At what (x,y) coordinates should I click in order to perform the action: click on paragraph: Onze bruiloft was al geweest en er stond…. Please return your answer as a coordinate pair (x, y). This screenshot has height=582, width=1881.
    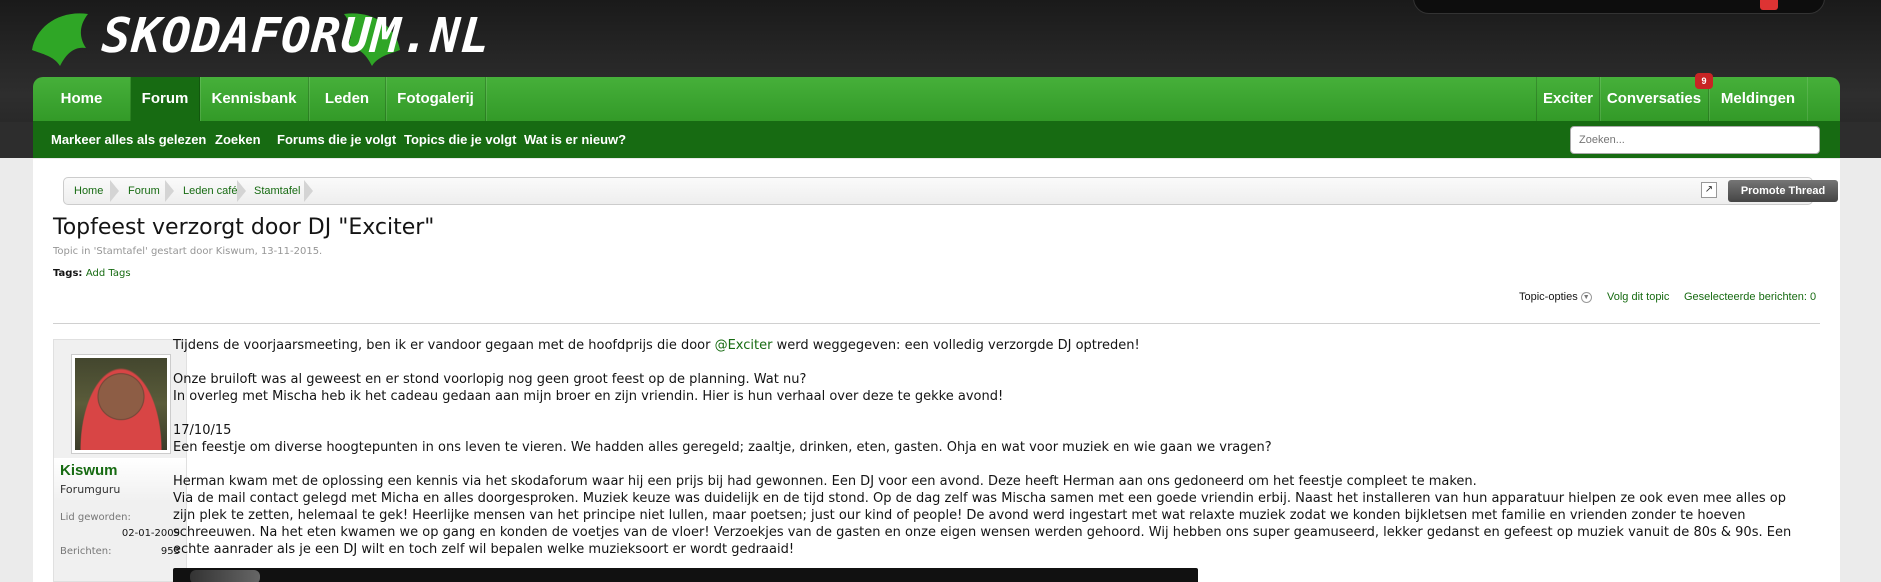
    Looking at the image, I should click on (983, 388).